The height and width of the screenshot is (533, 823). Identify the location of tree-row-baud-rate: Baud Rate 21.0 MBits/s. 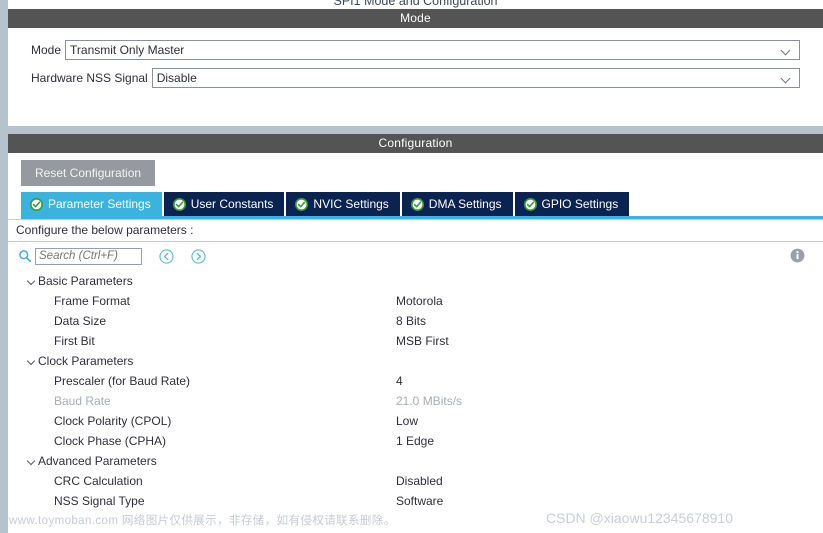
(415, 401).